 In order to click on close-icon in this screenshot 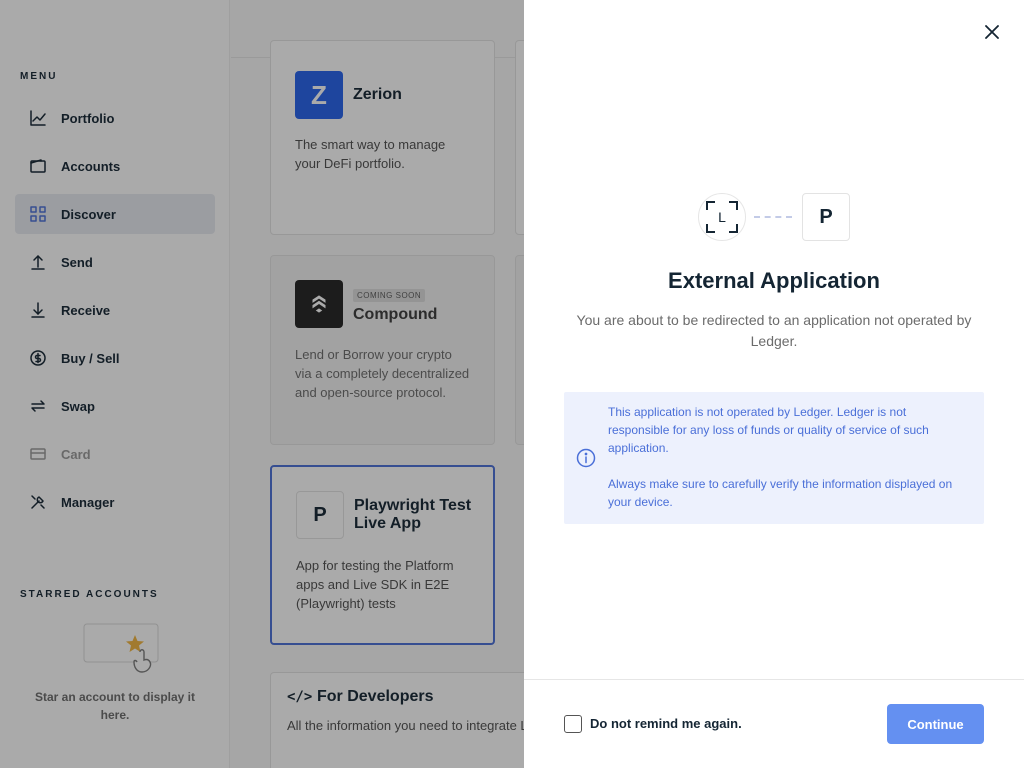, I will do `click(992, 32)`.